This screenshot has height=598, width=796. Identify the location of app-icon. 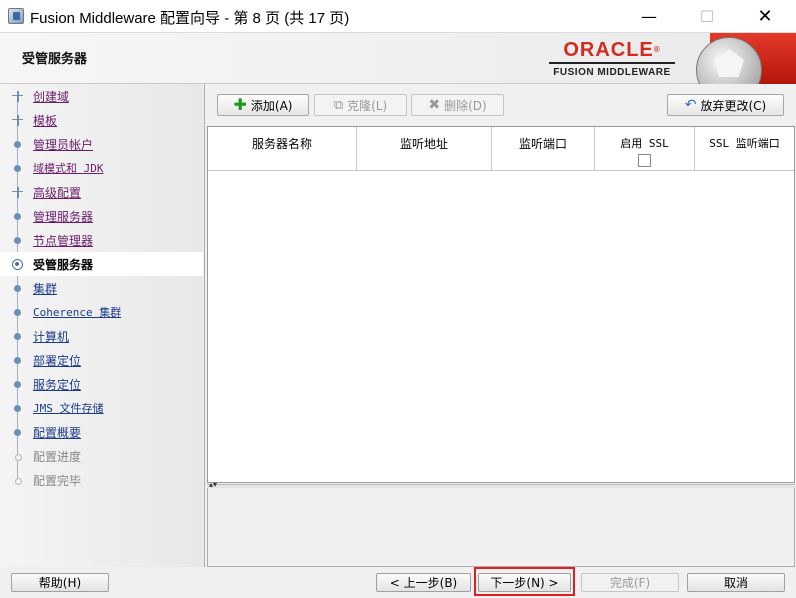
(16, 16).